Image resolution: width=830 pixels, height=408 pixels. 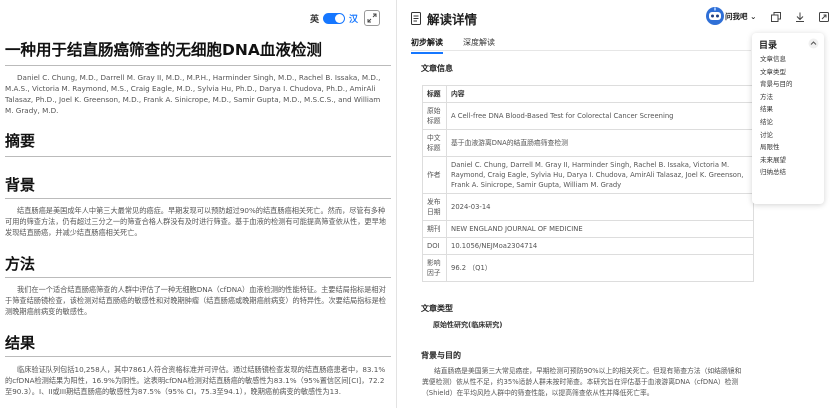 I want to click on language-toggle: 英 汉, so click(x=334, y=18).